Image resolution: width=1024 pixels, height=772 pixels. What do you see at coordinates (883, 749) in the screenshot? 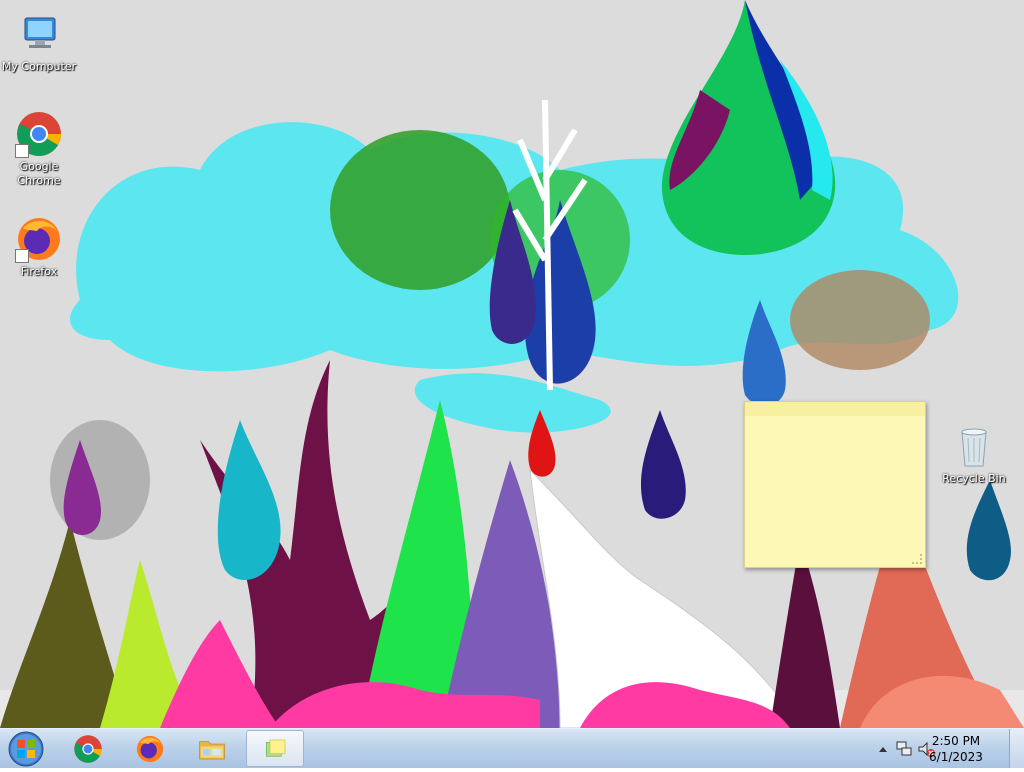
I see `show-hidden-icons-icon` at bounding box center [883, 749].